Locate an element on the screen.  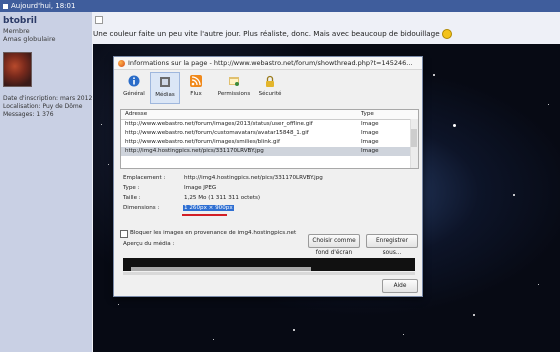
tab-media: Médias is located at coordinates (165, 88).